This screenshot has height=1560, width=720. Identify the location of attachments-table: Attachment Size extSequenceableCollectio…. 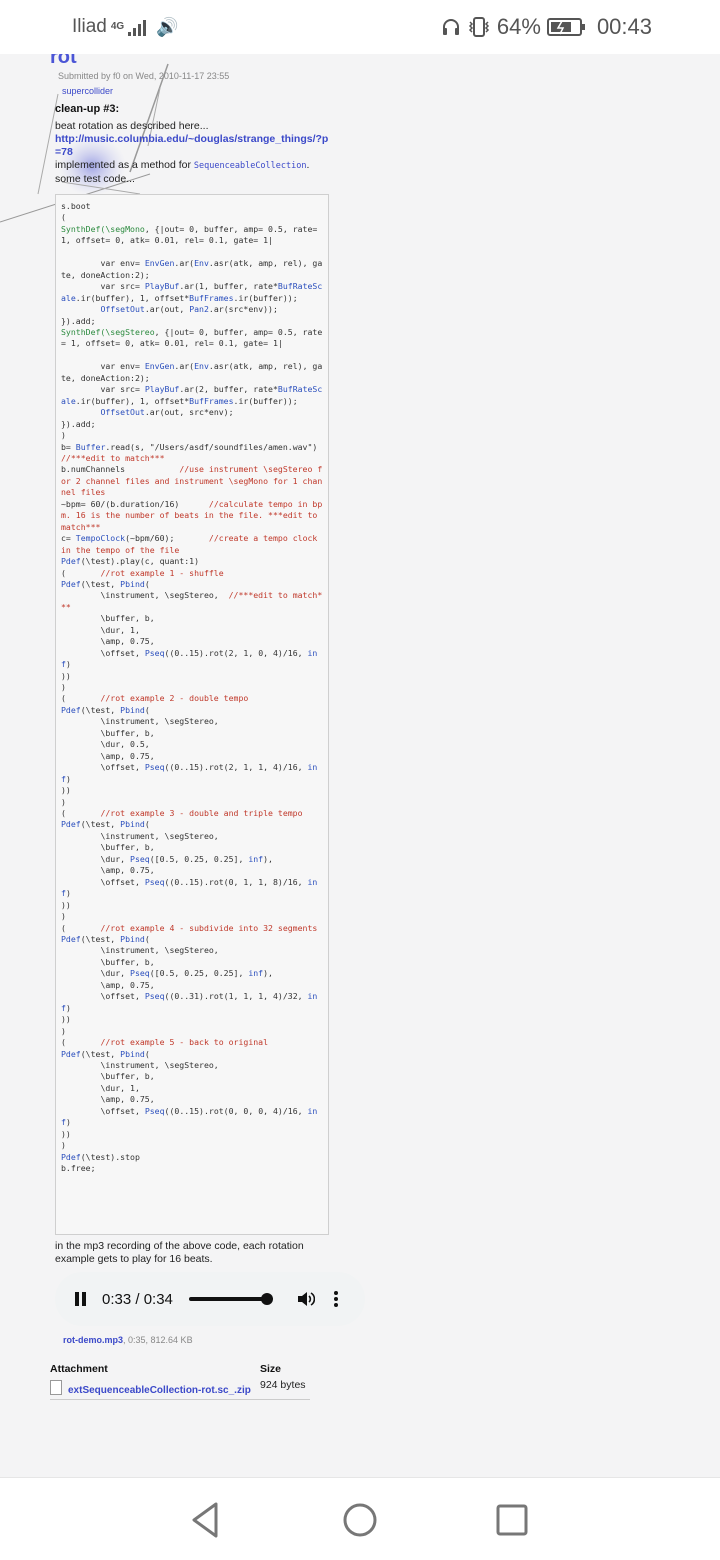
(180, 1381).